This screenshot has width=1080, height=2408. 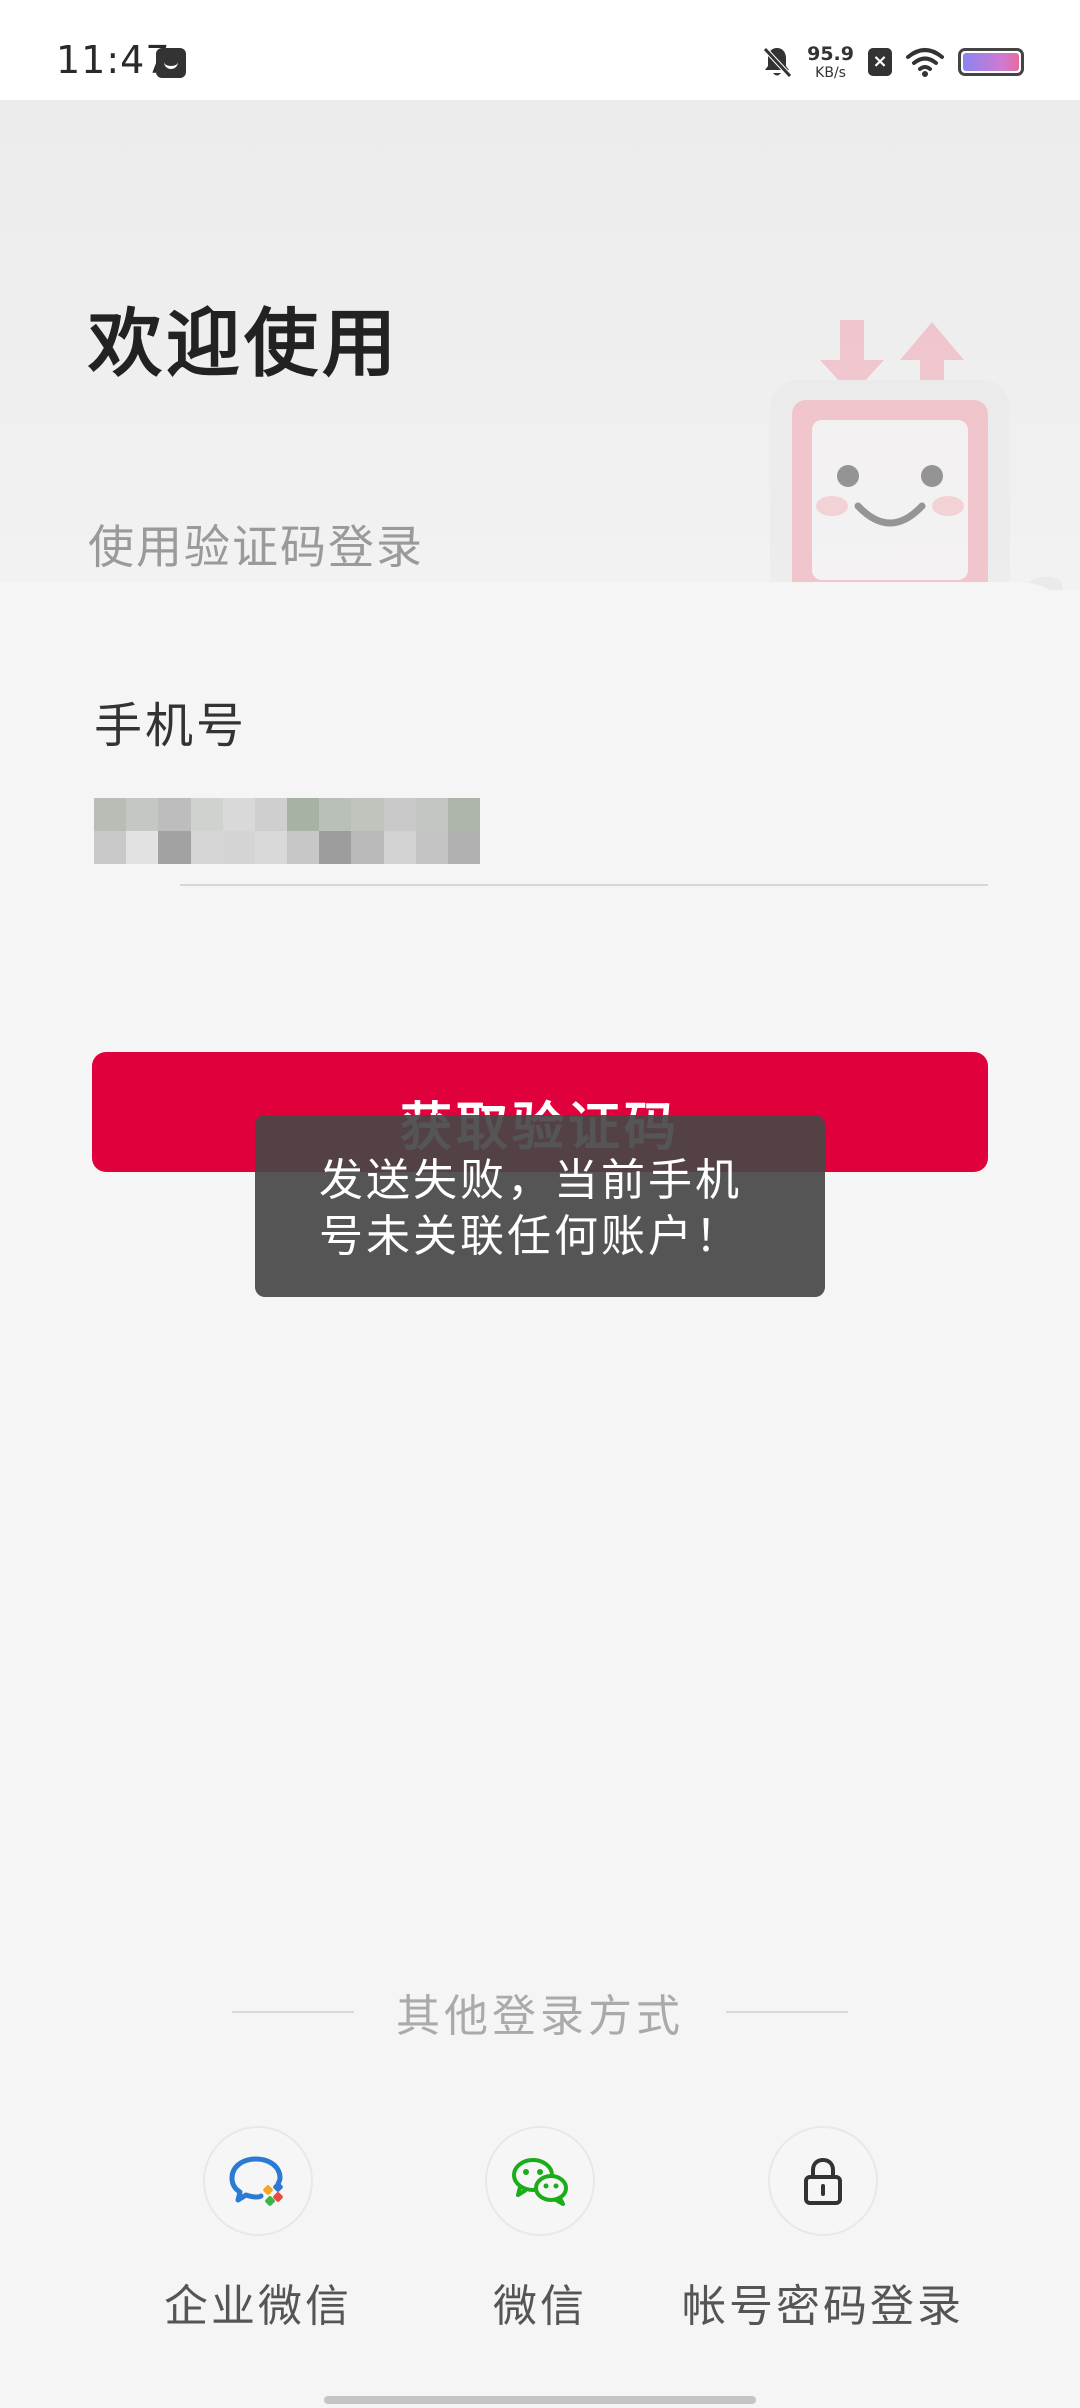 I want to click on status-bar: 11:47 95.9 KB/s ×, so click(x=540, y=50).